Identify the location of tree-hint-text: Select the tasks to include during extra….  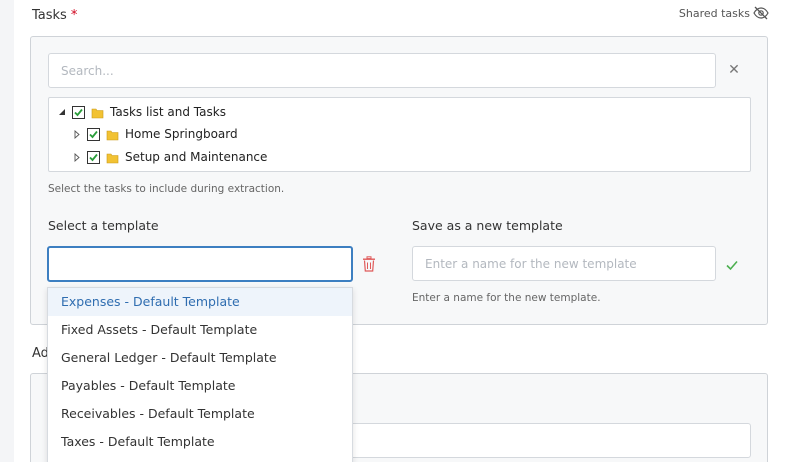
(166, 189).